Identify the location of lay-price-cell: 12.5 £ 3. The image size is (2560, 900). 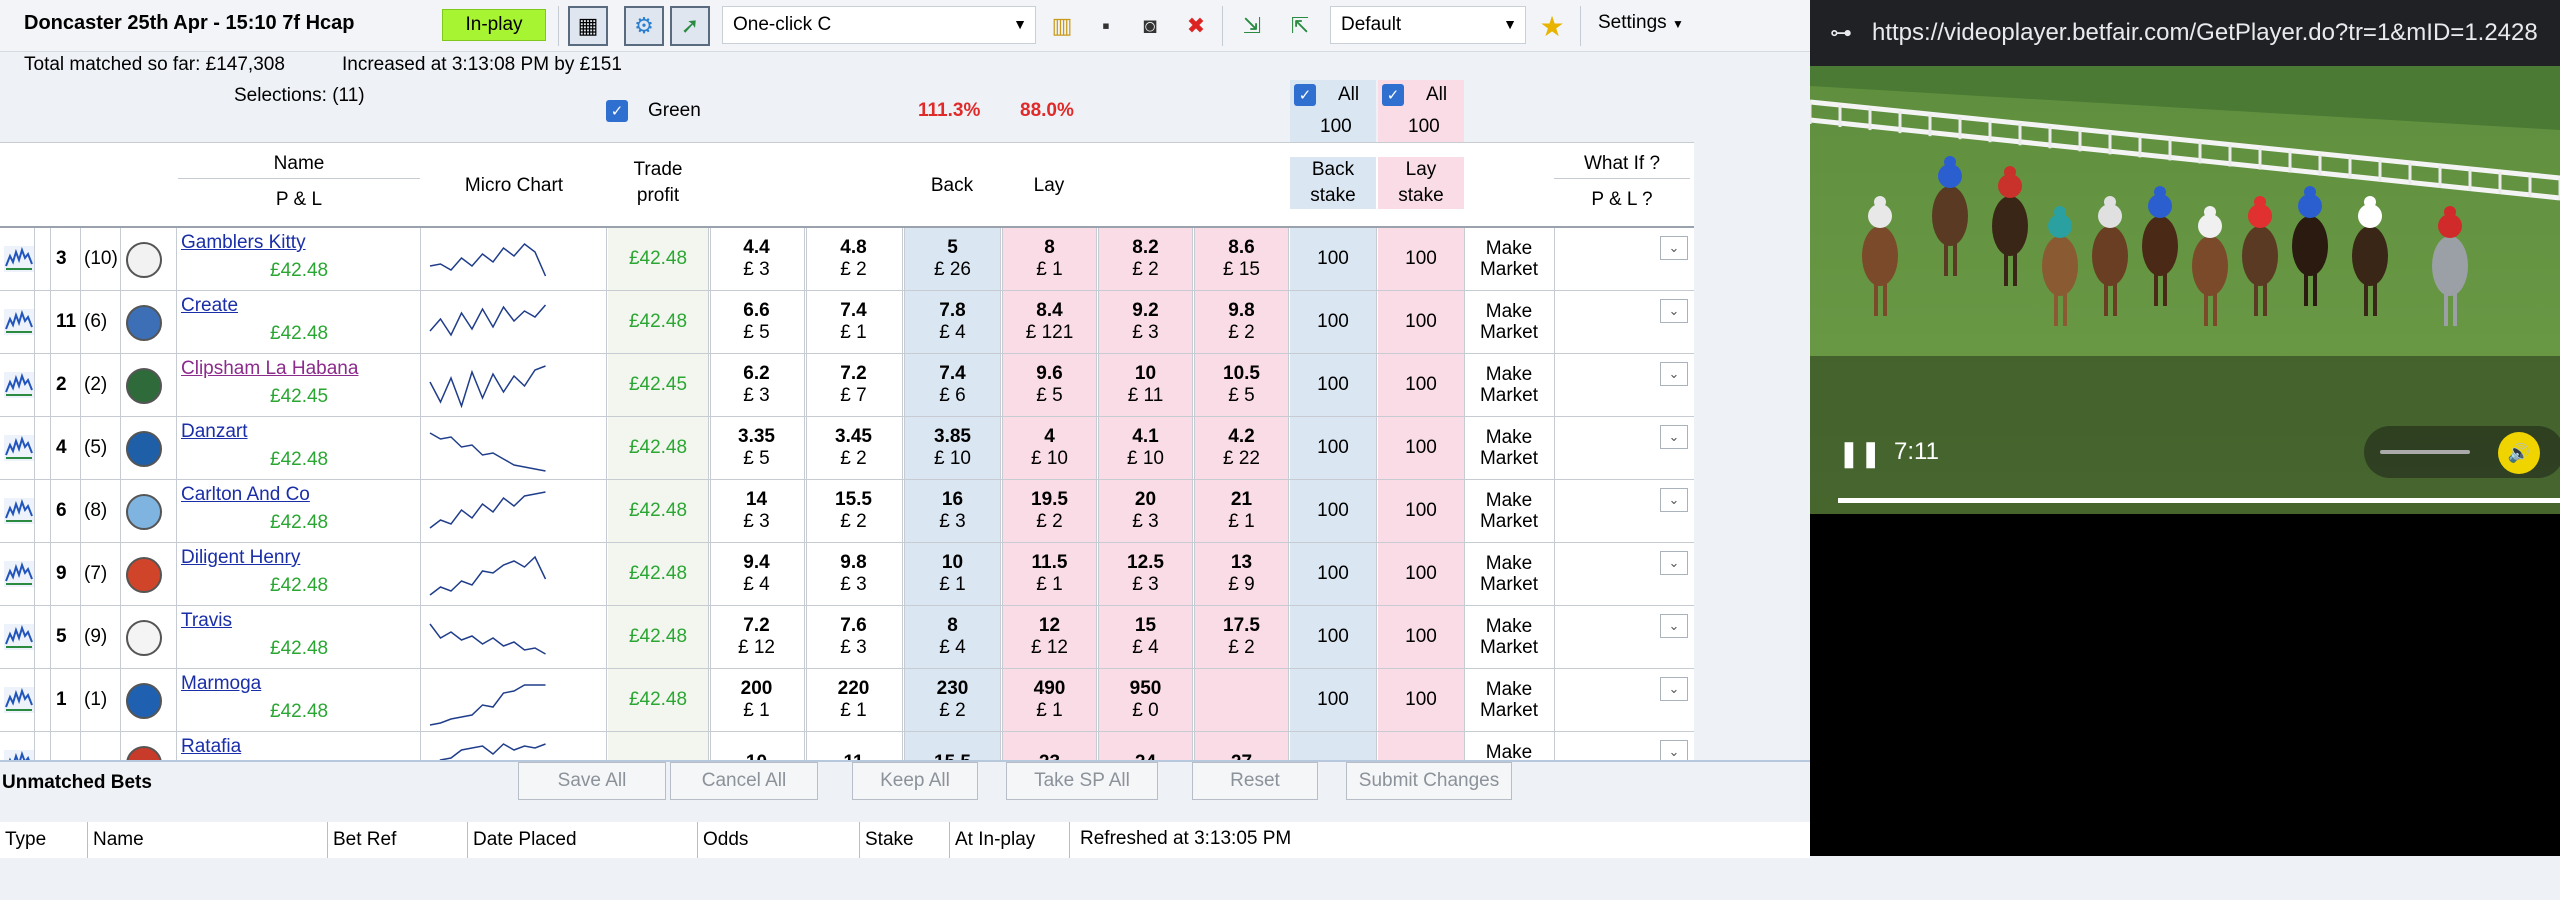
(1145, 574).